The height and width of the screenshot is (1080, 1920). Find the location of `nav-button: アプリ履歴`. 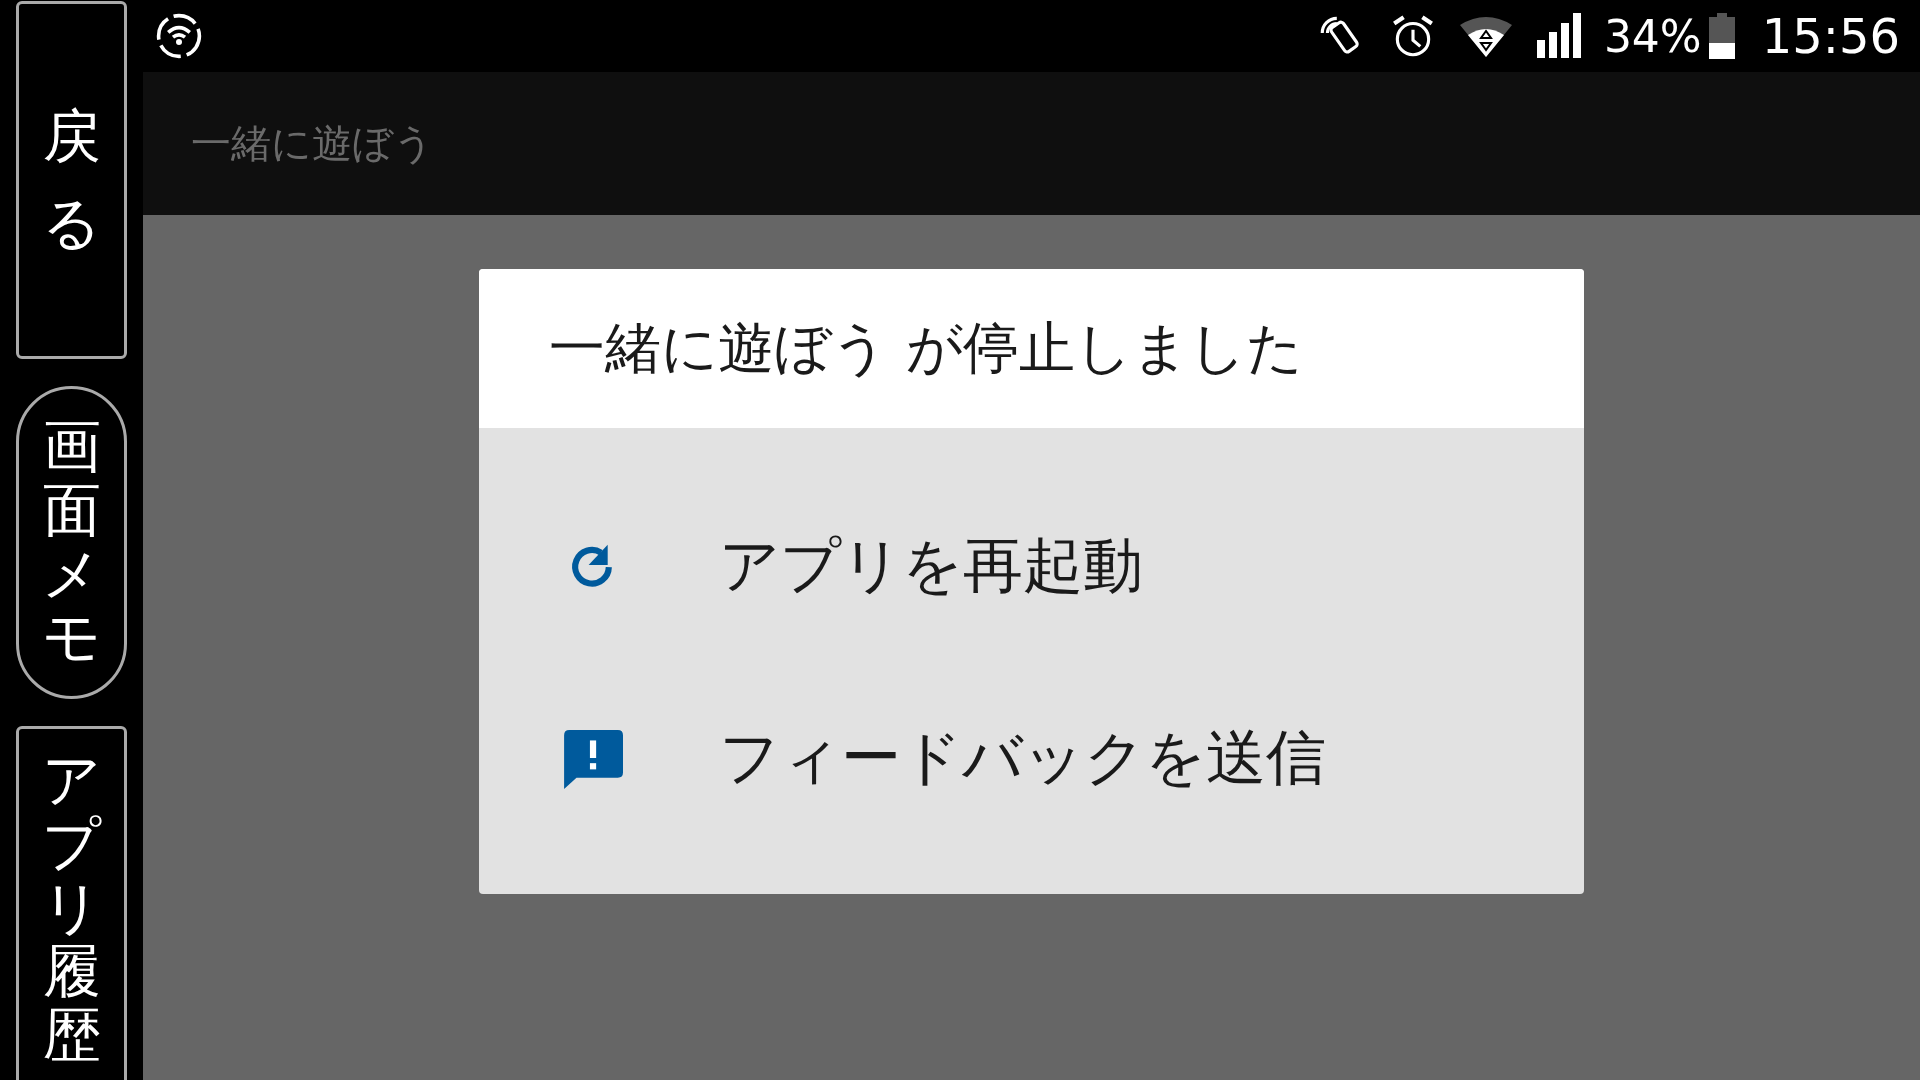

nav-button: アプリ履歴 is located at coordinates (71, 903).